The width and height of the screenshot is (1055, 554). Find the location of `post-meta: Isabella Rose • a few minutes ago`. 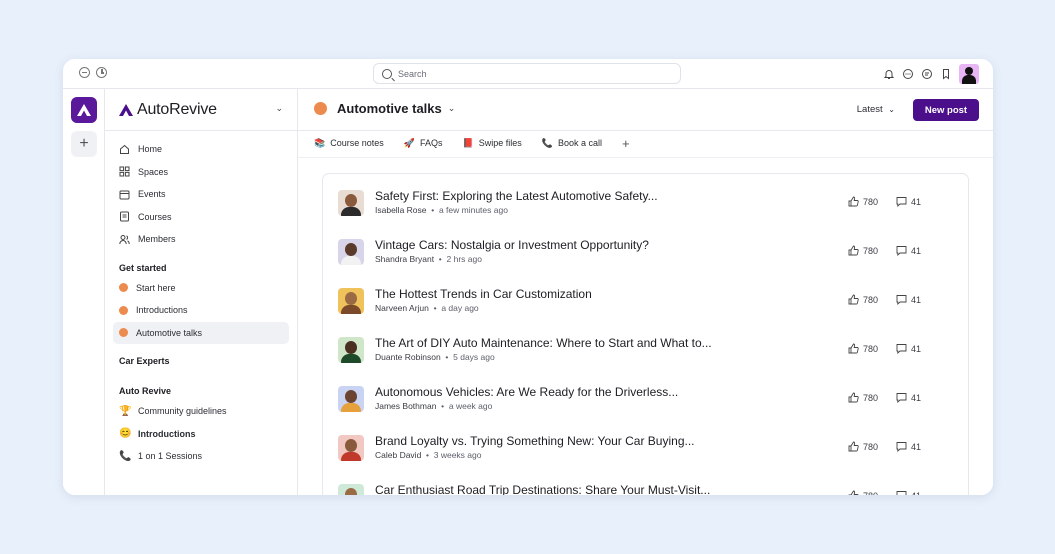

post-meta: Isabella Rose • a few minutes ago is located at coordinates (441, 210).